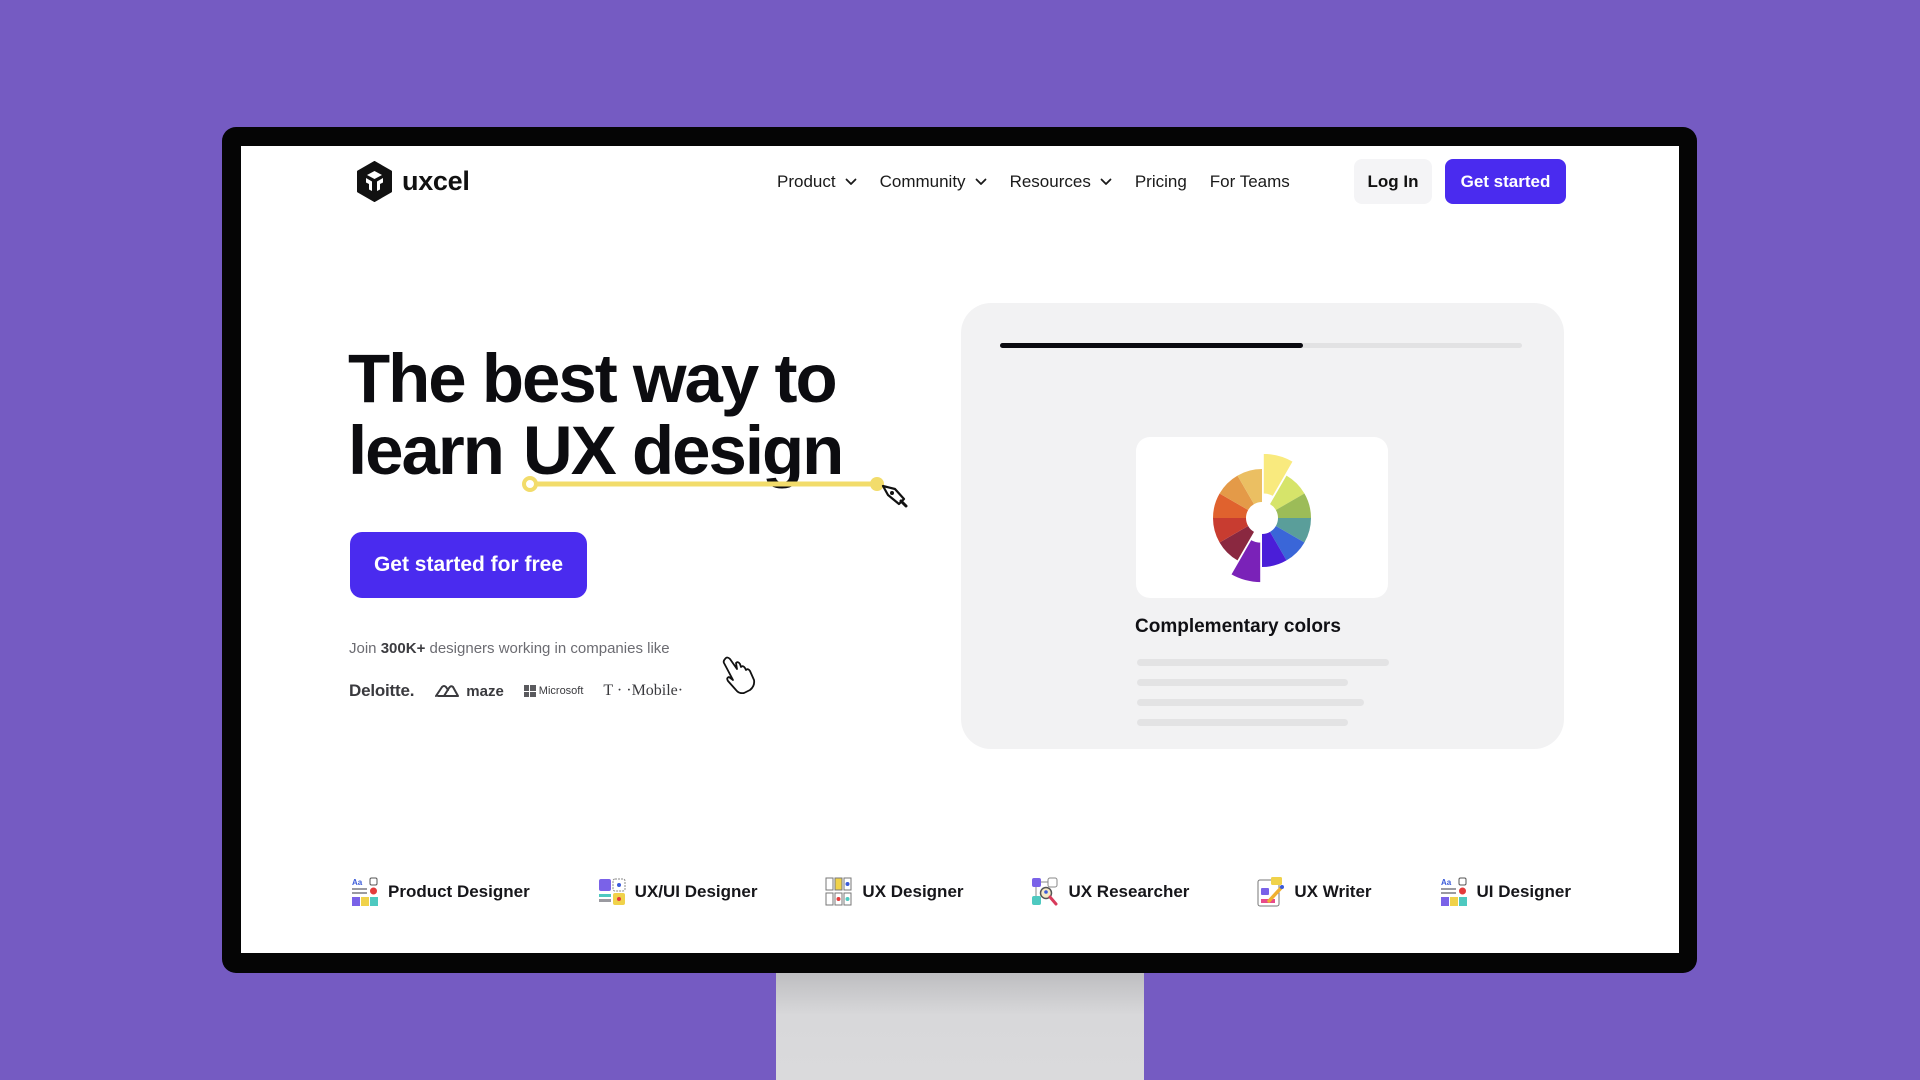  Describe the element at coordinates (382, 690) in the screenshot. I see `deloitte-logo: Deloitte.` at that location.